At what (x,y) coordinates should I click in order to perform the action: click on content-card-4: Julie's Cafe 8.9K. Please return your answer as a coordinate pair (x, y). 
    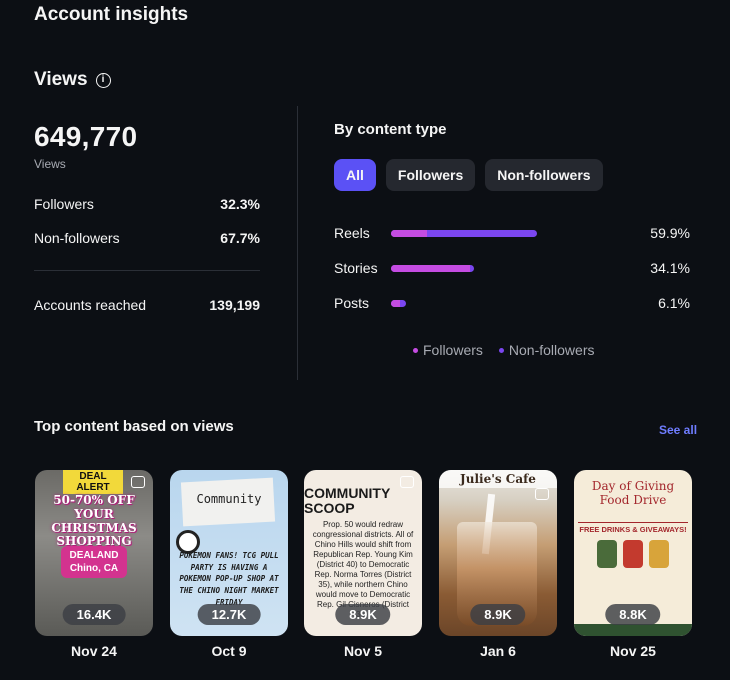
    Looking at the image, I should click on (498, 553).